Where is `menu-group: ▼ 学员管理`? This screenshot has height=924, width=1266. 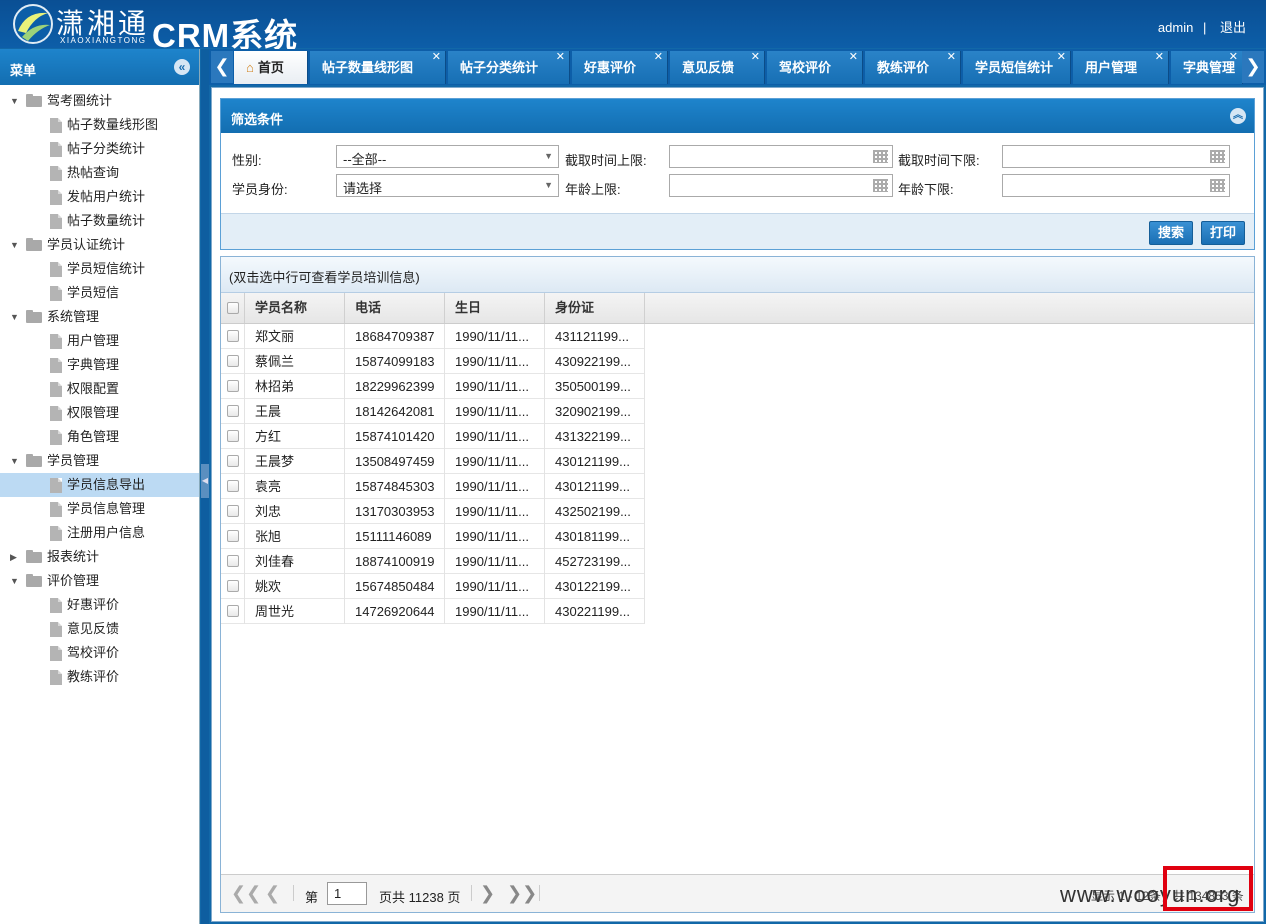
menu-group: ▼ 学员管理 is located at coordinates (99, 461).